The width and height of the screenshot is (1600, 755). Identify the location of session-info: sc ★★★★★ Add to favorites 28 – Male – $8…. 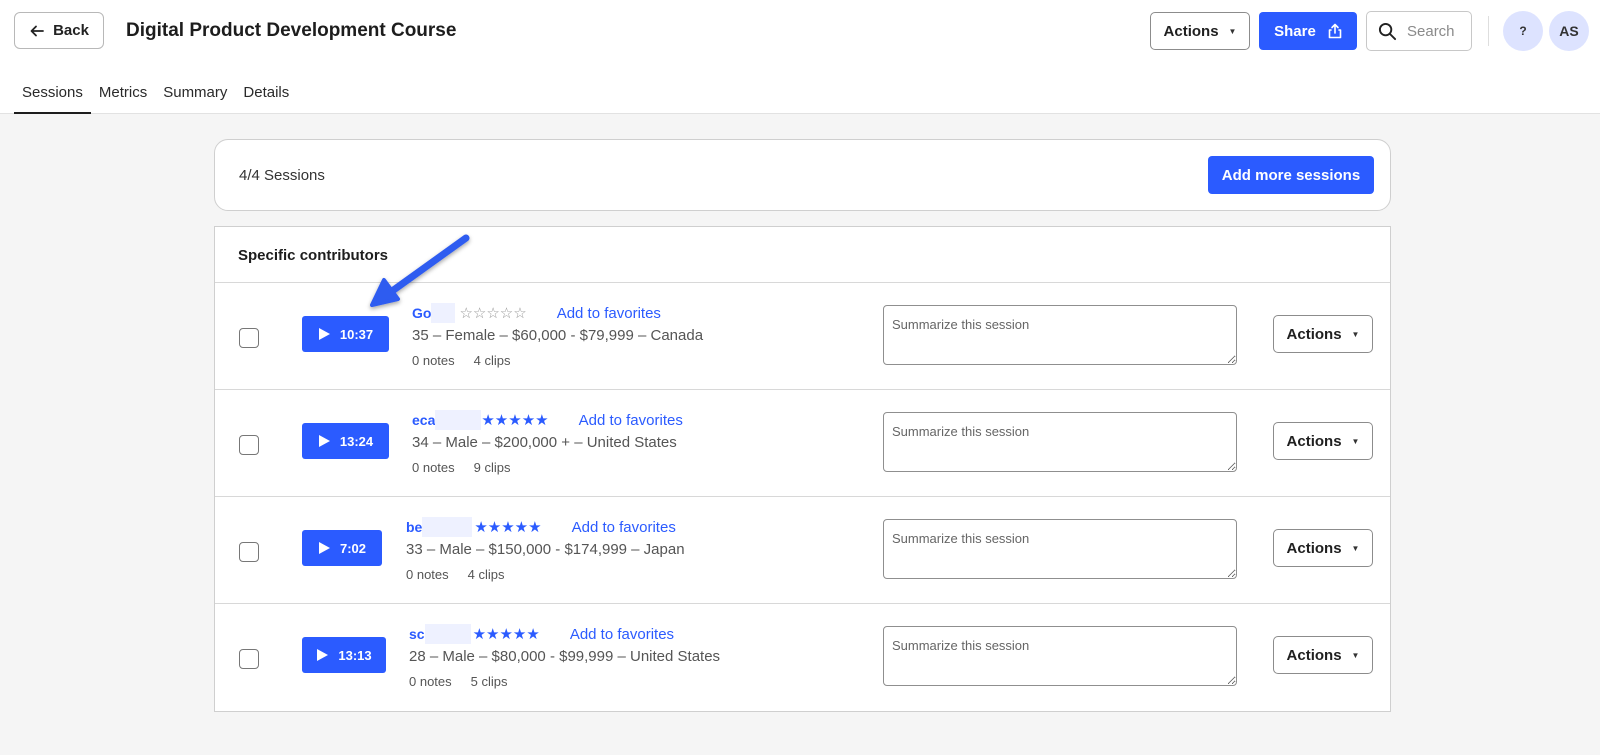
(564, 656).